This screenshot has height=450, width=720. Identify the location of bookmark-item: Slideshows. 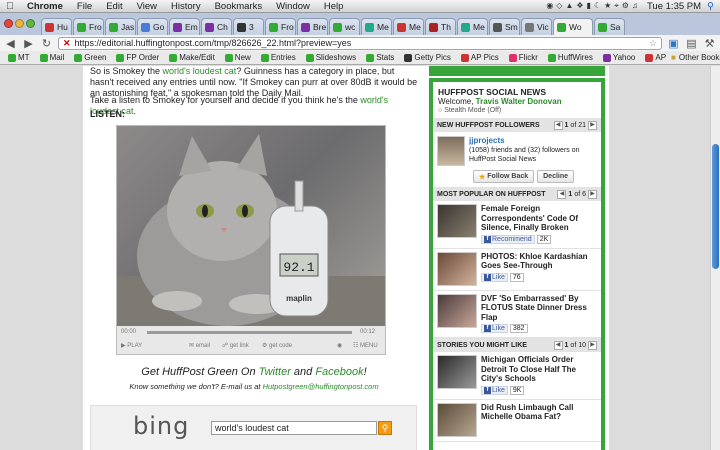
(331, 57).